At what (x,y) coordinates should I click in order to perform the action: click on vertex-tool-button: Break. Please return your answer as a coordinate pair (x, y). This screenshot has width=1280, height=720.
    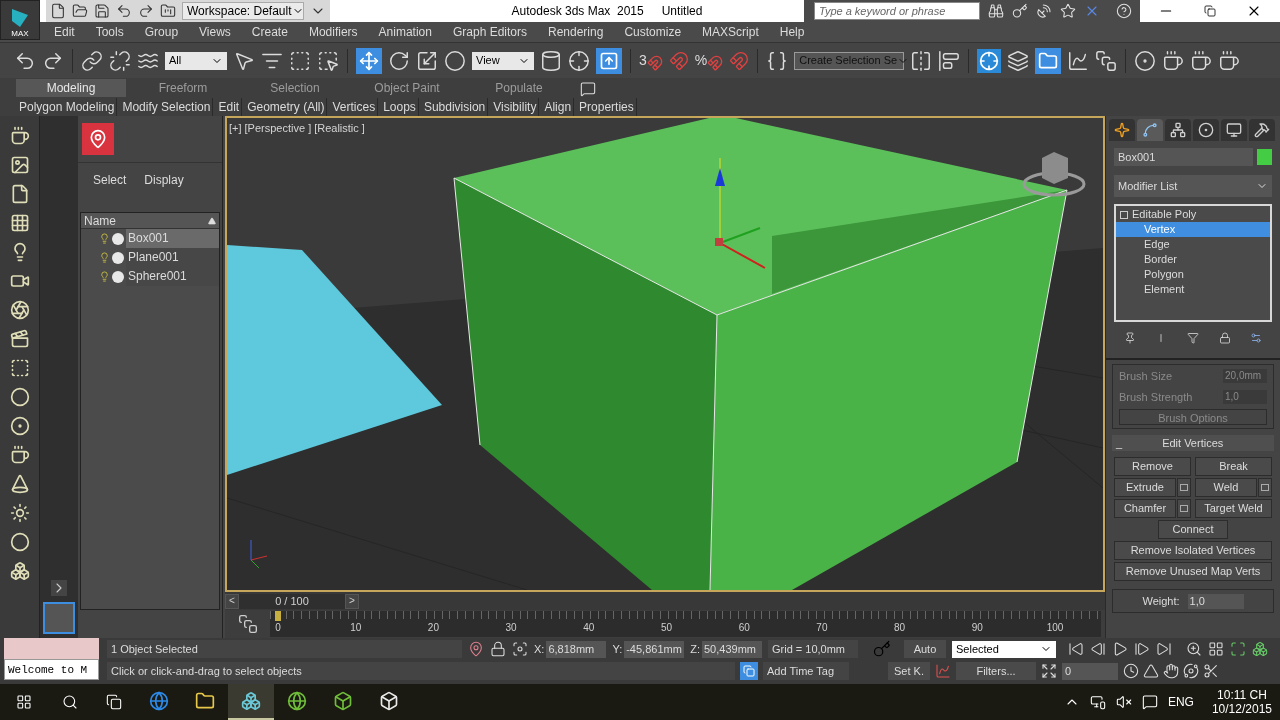
    Looking at the image, I should click on (1233, 466).